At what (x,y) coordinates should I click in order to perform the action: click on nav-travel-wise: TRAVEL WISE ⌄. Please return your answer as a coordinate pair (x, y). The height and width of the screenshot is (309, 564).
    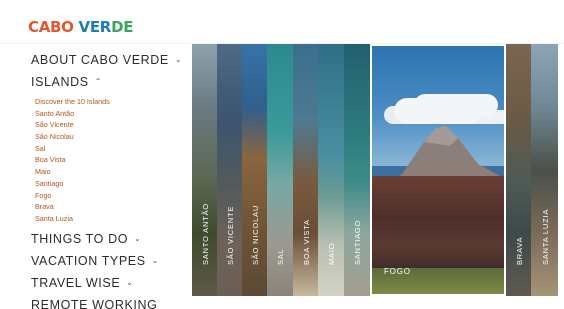
    Looking at the image, I should click on (82, 283).